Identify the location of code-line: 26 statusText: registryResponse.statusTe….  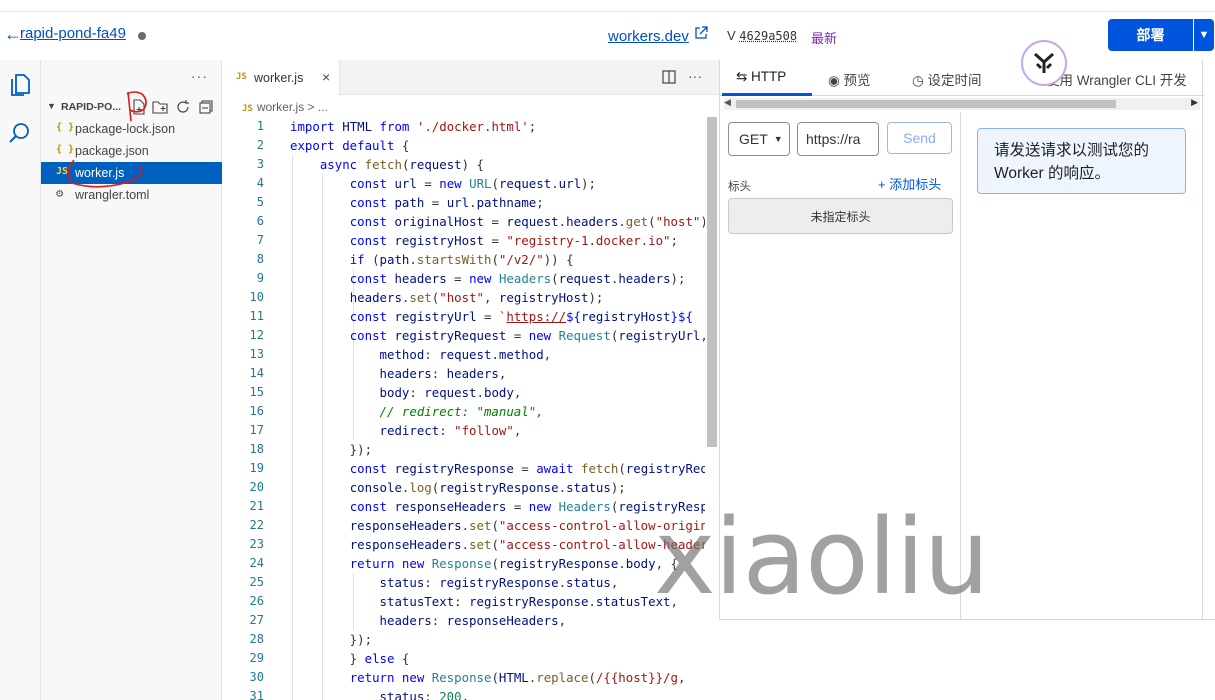
(463, 601).